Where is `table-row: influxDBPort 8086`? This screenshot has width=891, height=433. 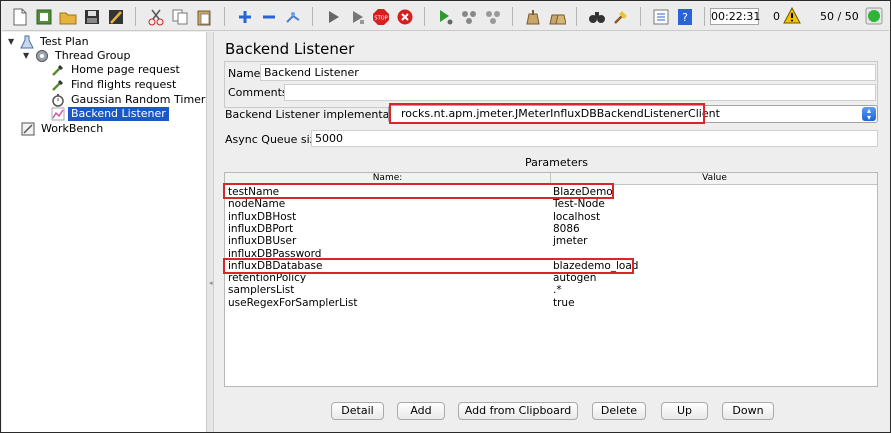 table-row: influxDBPort 8086 is located at coordinates (551, 229).